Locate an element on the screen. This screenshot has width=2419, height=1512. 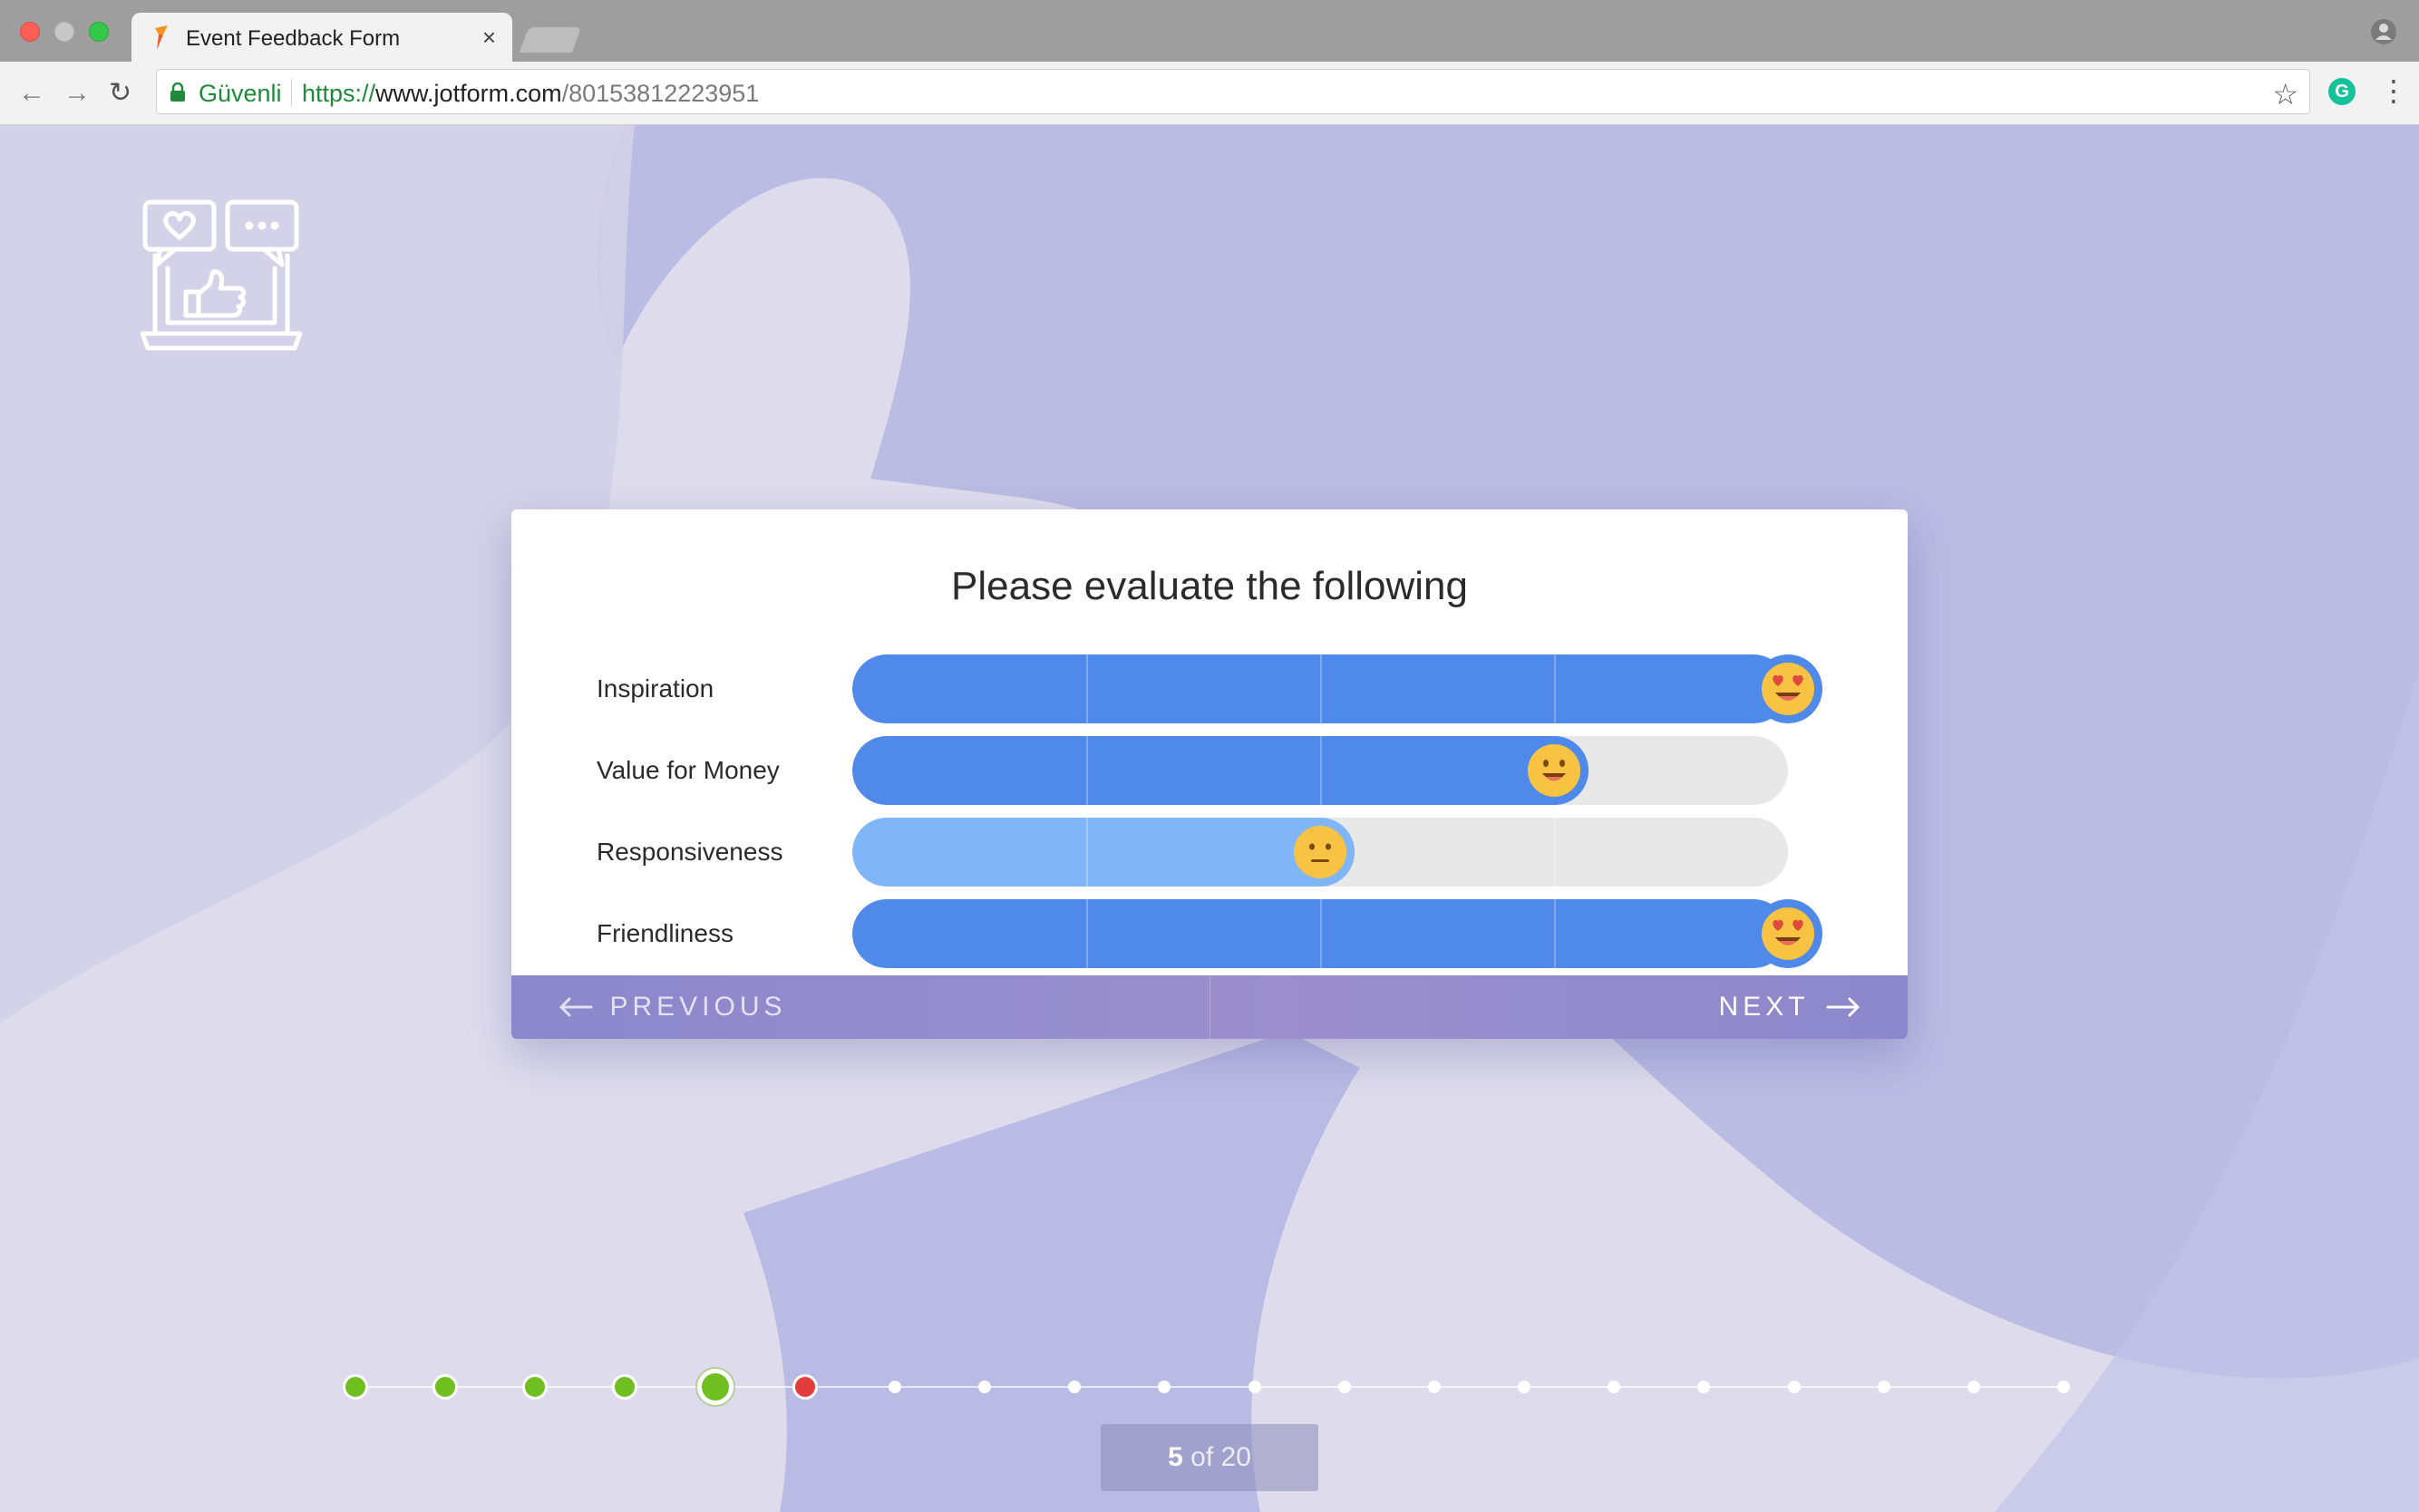
grammarly-extension-icon: G is located at coordinates (2342, 92).